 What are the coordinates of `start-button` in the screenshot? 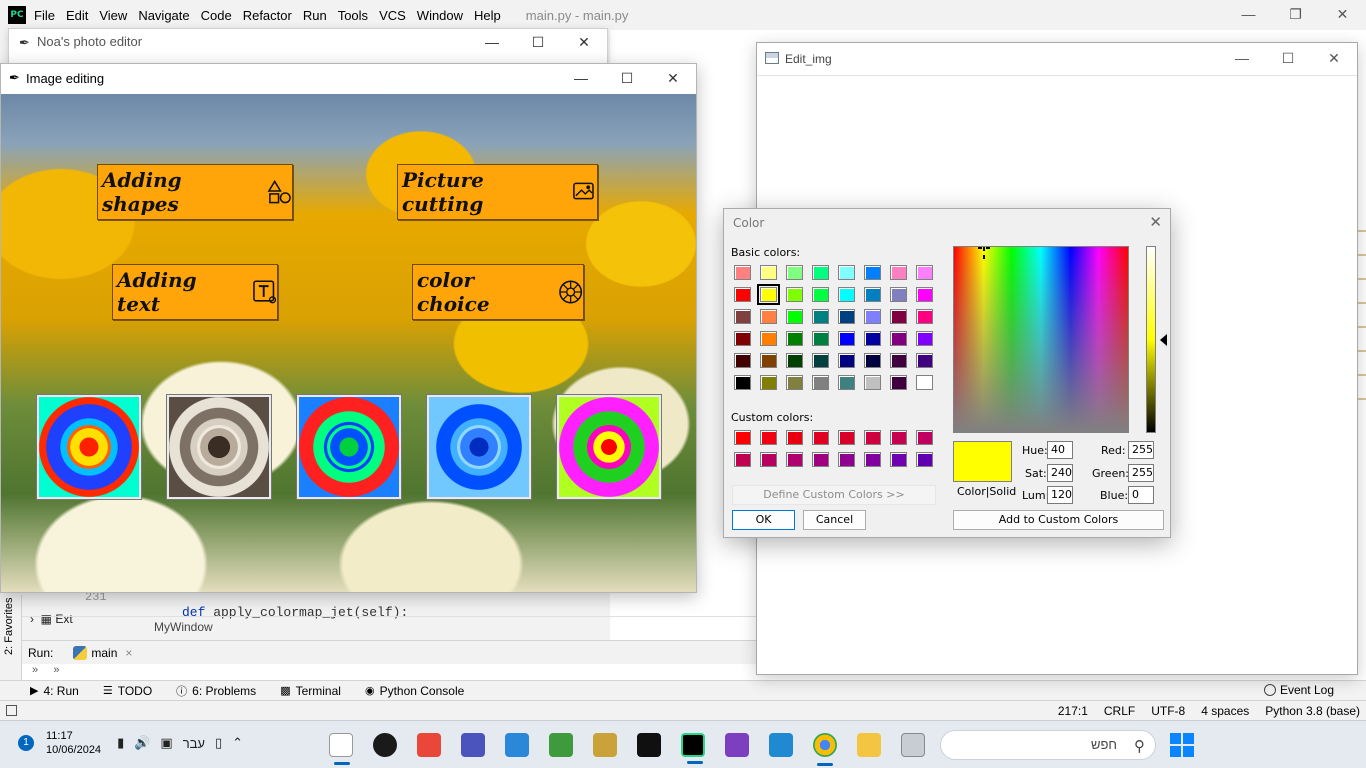 It's located at (1182, 745).